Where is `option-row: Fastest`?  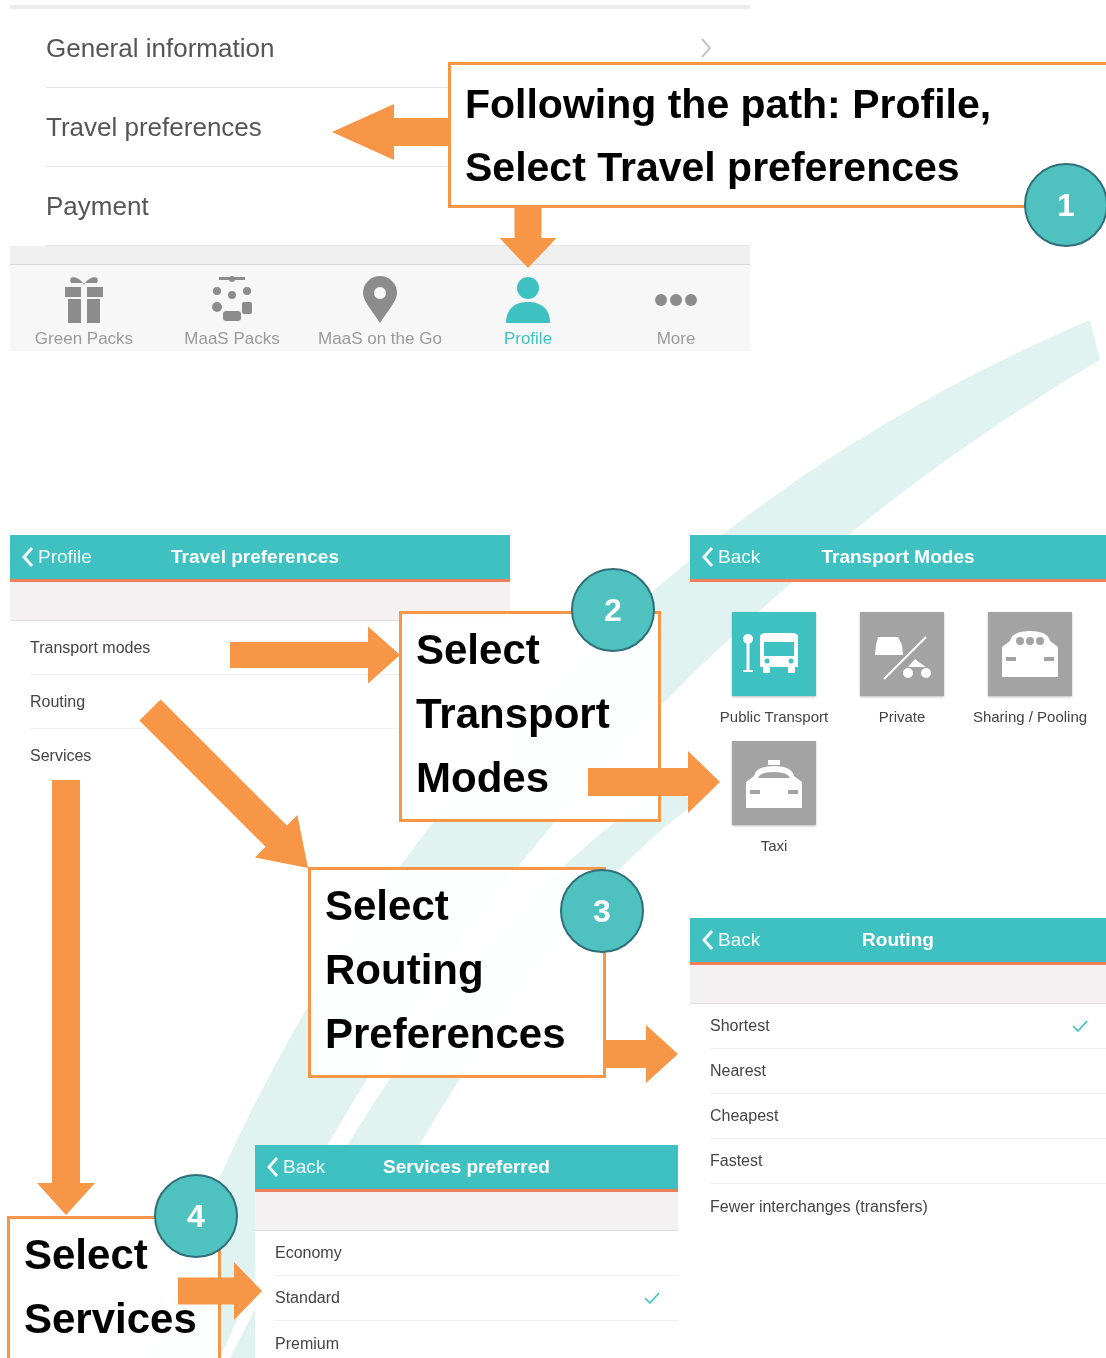 option-row: Fastest is located at coordinates (908, 1161).